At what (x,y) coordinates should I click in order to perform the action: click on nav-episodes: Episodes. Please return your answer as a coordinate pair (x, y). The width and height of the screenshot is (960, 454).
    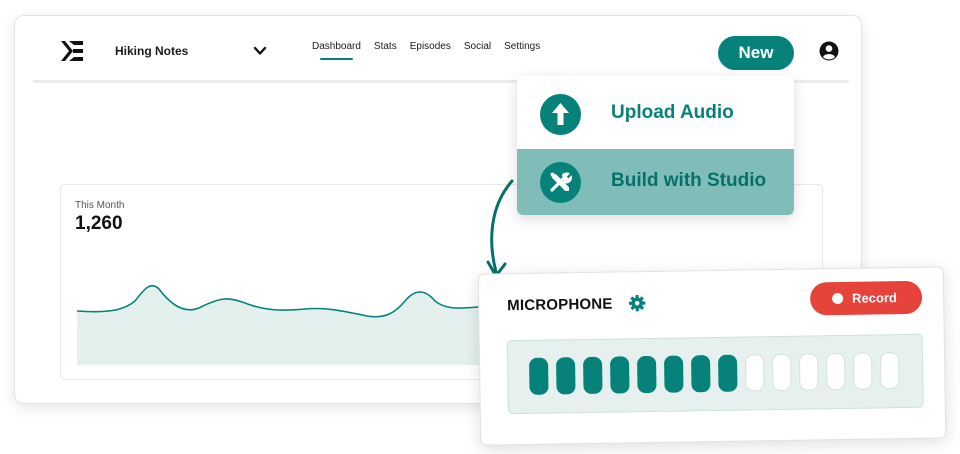
    Looking at the image, I should click on (430, 49).